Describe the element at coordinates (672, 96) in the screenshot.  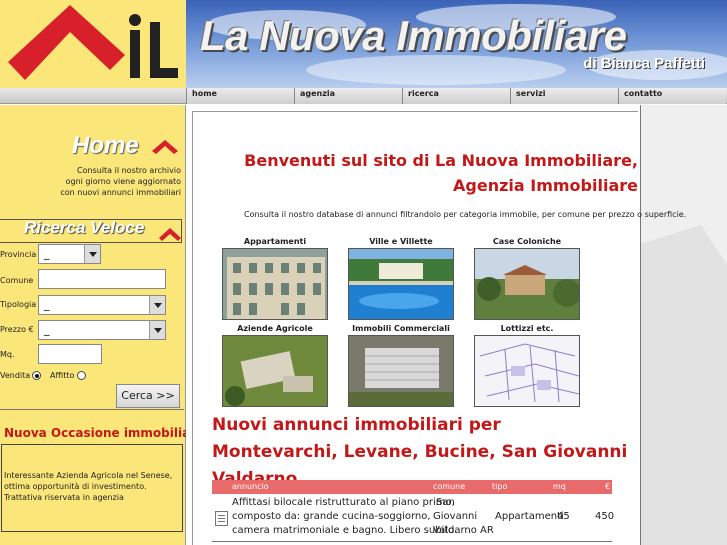
I see `nav-contatto: contatto` at that location.